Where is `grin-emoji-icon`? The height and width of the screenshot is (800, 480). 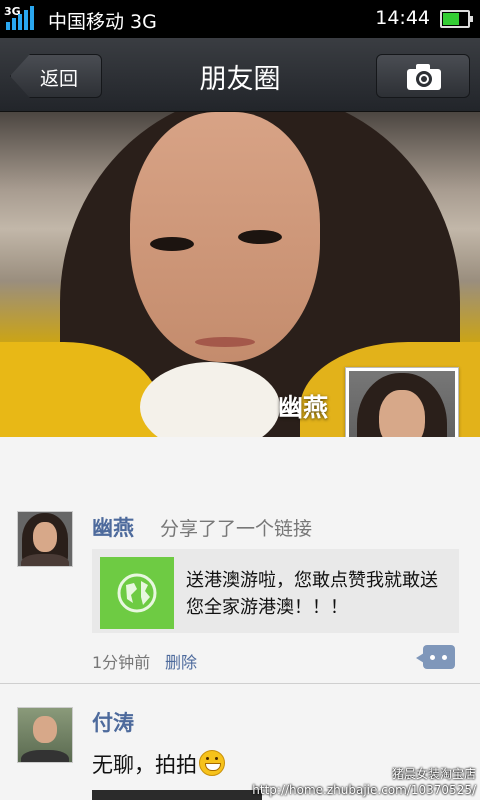
grin-emoji-icon is located at coordinates (212, 763).